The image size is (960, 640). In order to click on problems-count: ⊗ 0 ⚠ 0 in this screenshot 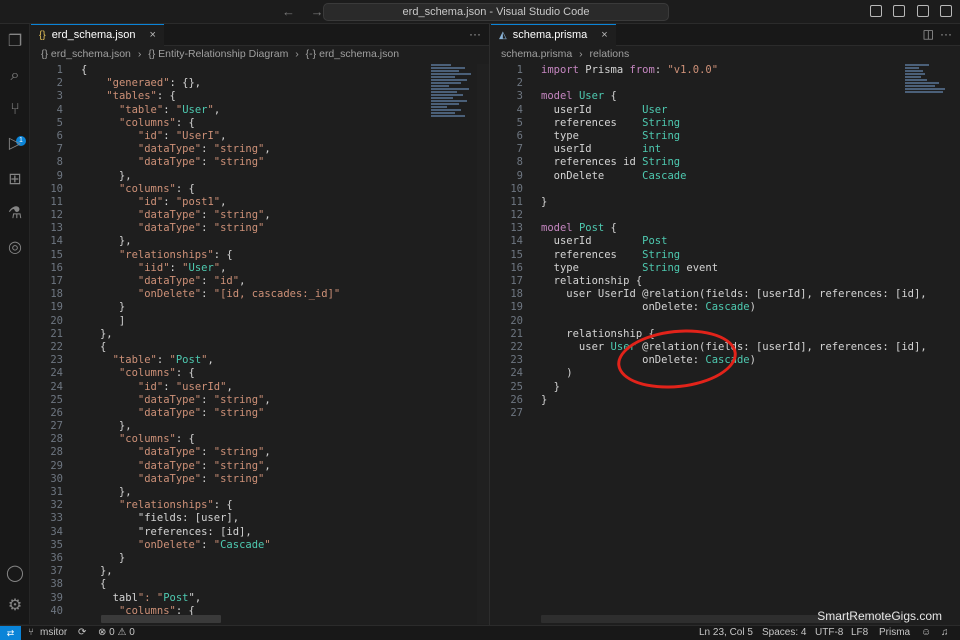, I will do `click(116, 633)`.